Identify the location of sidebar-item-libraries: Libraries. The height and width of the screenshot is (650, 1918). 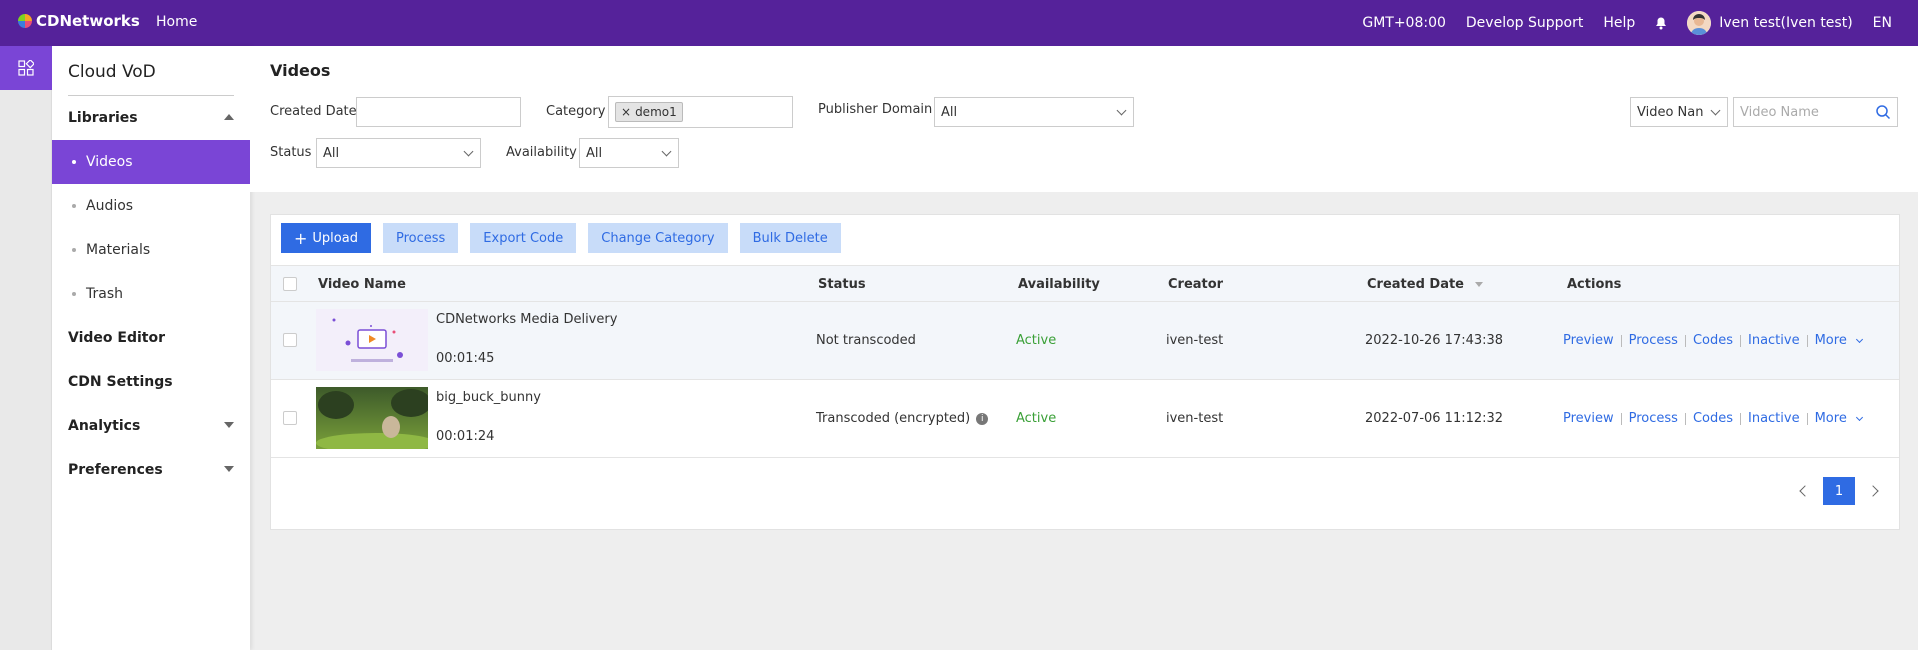
(151, 118).